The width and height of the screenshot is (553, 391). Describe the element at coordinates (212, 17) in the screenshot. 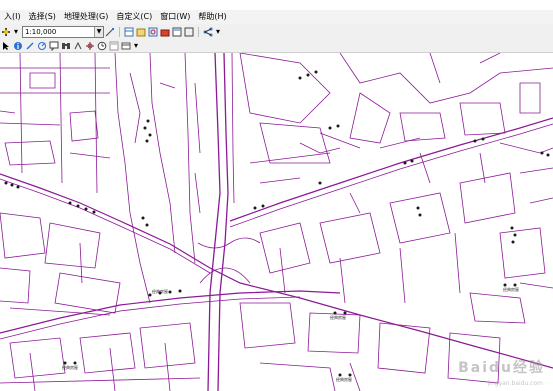

I see `menu-help: 帮助(H)` at that location.